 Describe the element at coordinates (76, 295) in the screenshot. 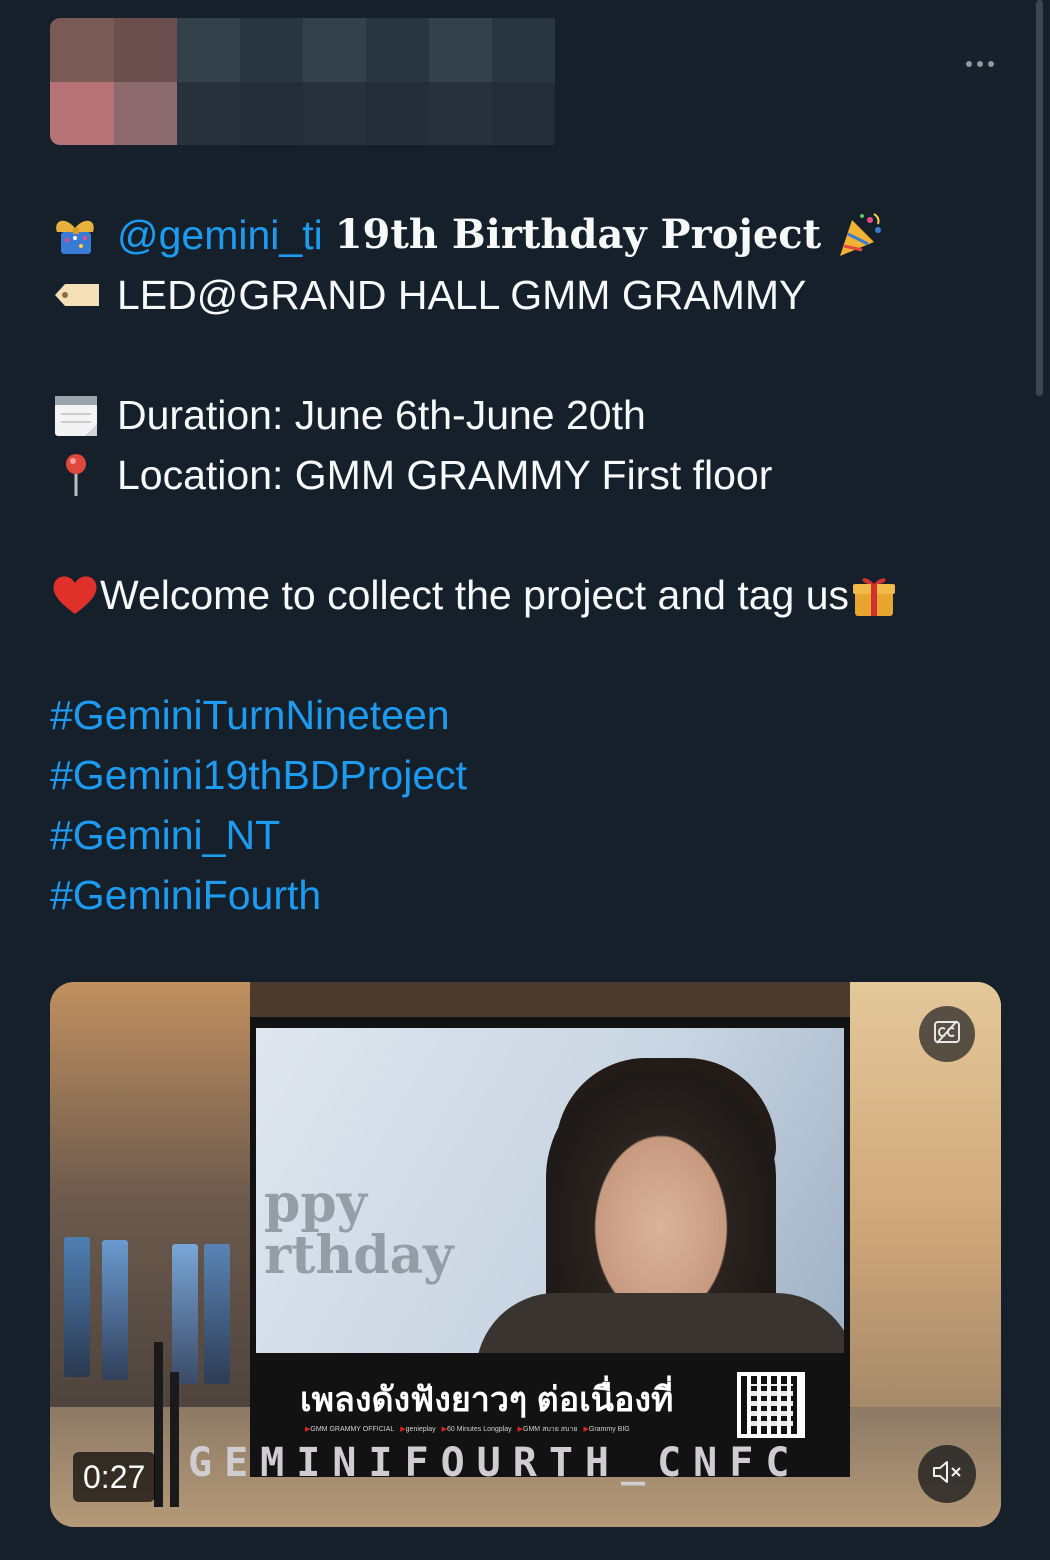

I see `label-tag-icon` at that location.